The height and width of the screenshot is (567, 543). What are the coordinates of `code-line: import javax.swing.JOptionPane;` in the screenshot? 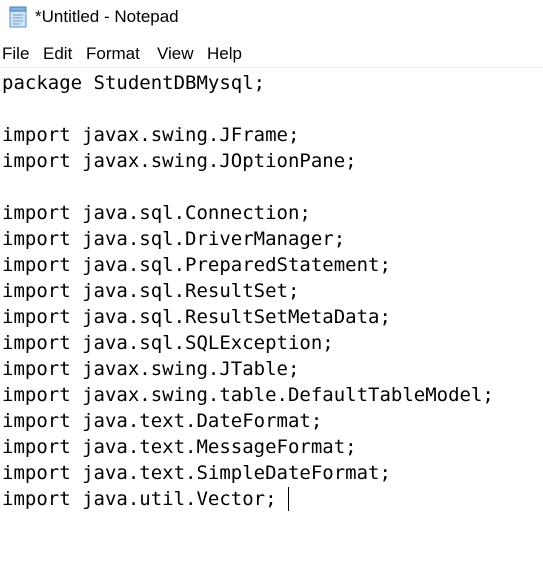 It's located at (179, 161).